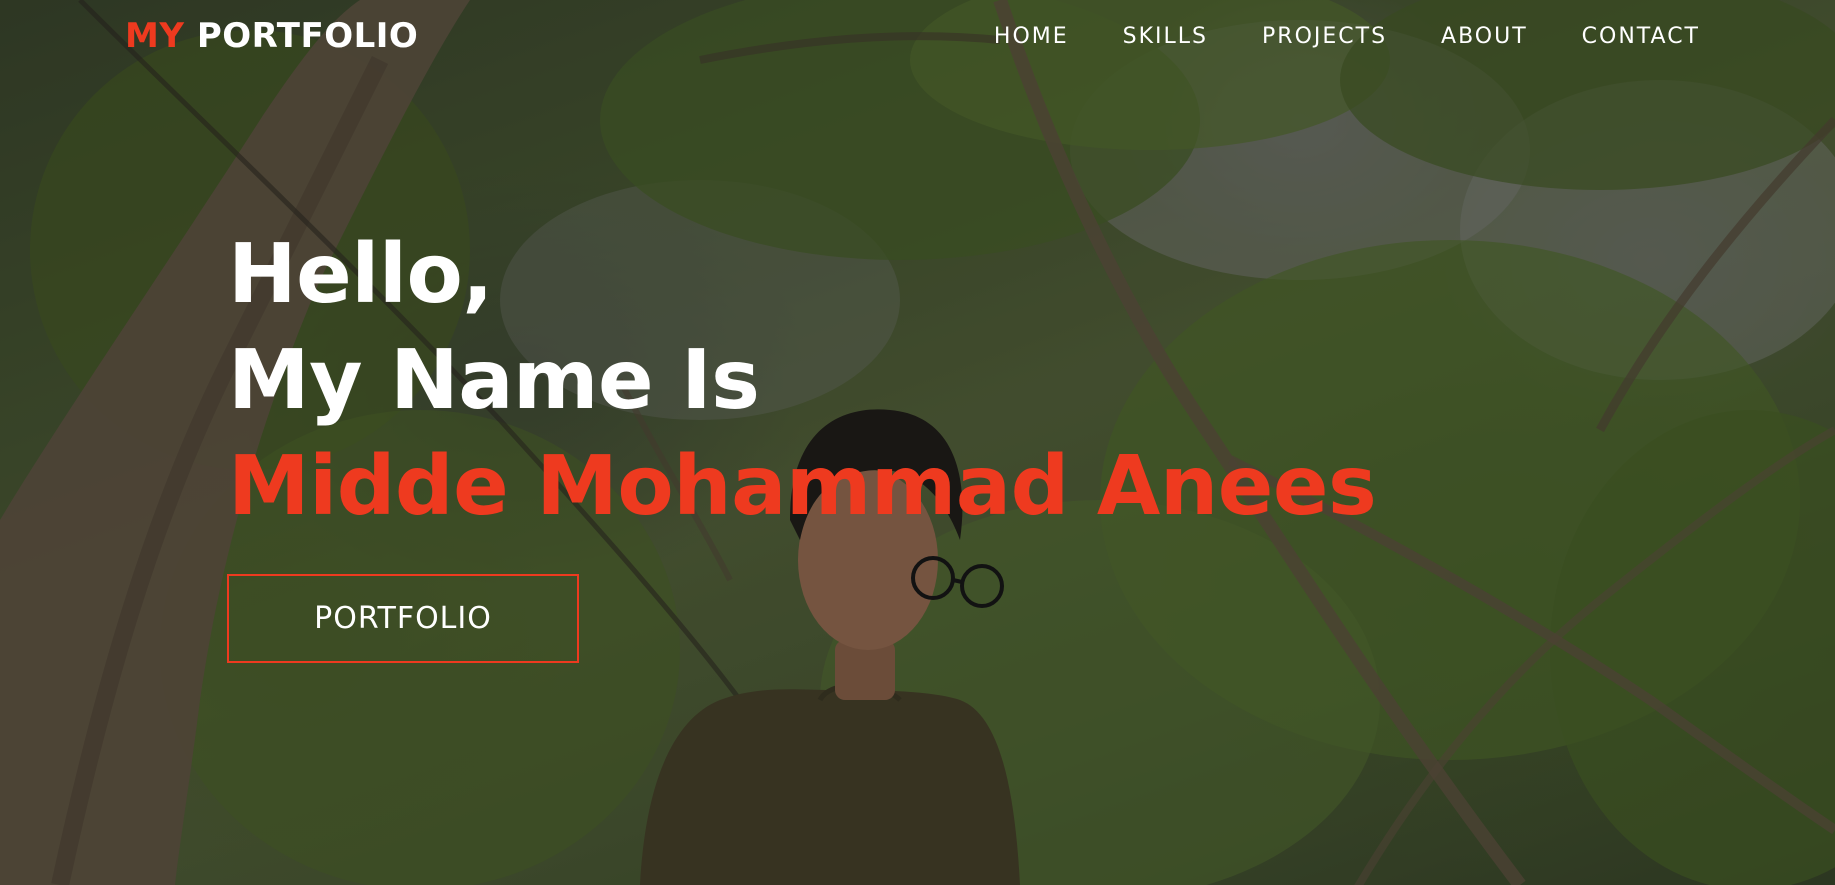 The width and height of the screenshot is (1835, 885). Describe the element at coordinates (1641, 36) in the screenshot. I see `nav-link-contact: CONTACT` at that location.